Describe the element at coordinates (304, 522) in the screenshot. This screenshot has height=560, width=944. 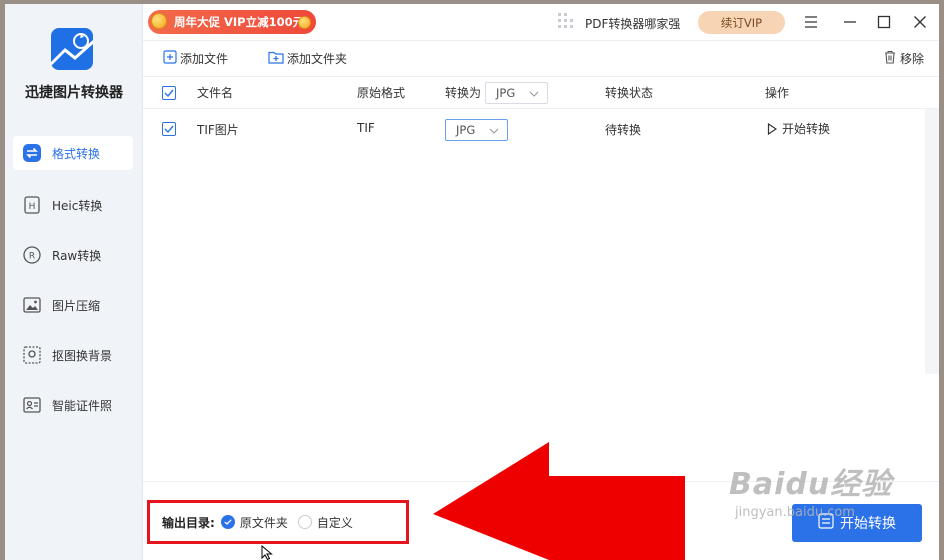
I see `radio-custom` at that location.